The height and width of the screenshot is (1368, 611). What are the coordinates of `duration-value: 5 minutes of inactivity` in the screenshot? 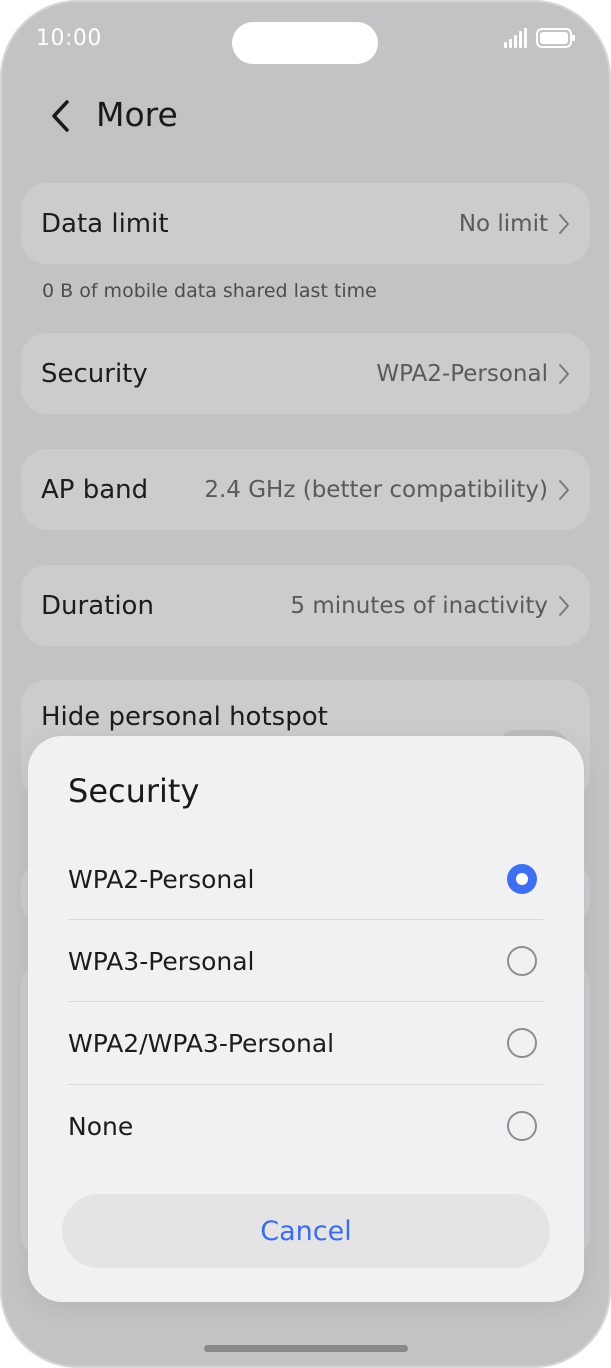 It's located at (419, 605).